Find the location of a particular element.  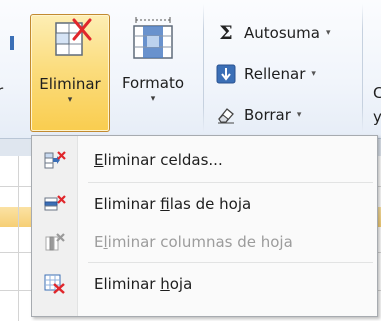

autosuma-label: Autosuma is located at coordinates (282, 33).